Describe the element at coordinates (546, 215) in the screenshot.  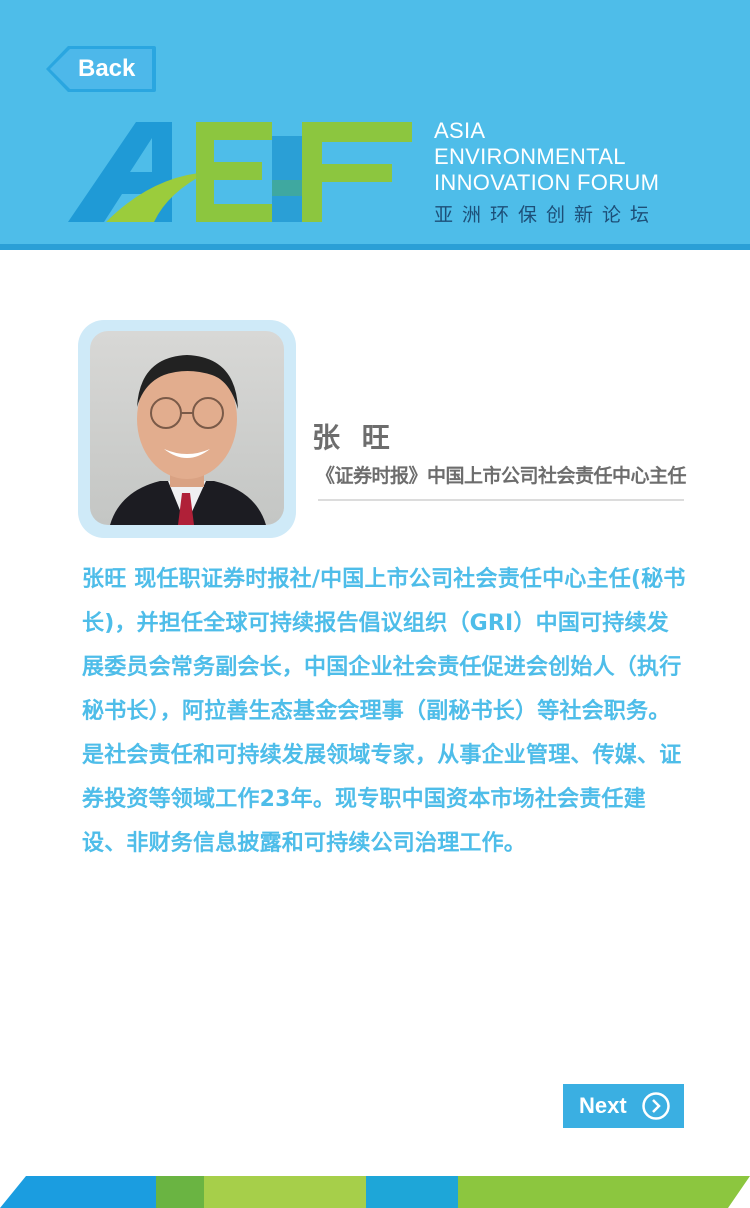
I see `logo-chinese-name: 亚洲环保创新论坛` at that location.